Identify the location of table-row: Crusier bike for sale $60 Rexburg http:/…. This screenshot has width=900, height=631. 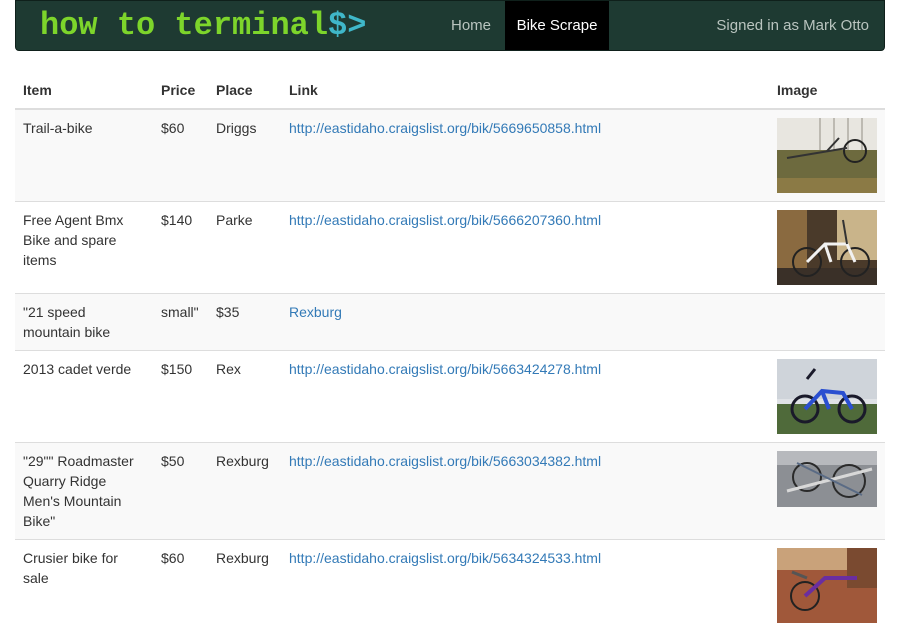
(450, 585).